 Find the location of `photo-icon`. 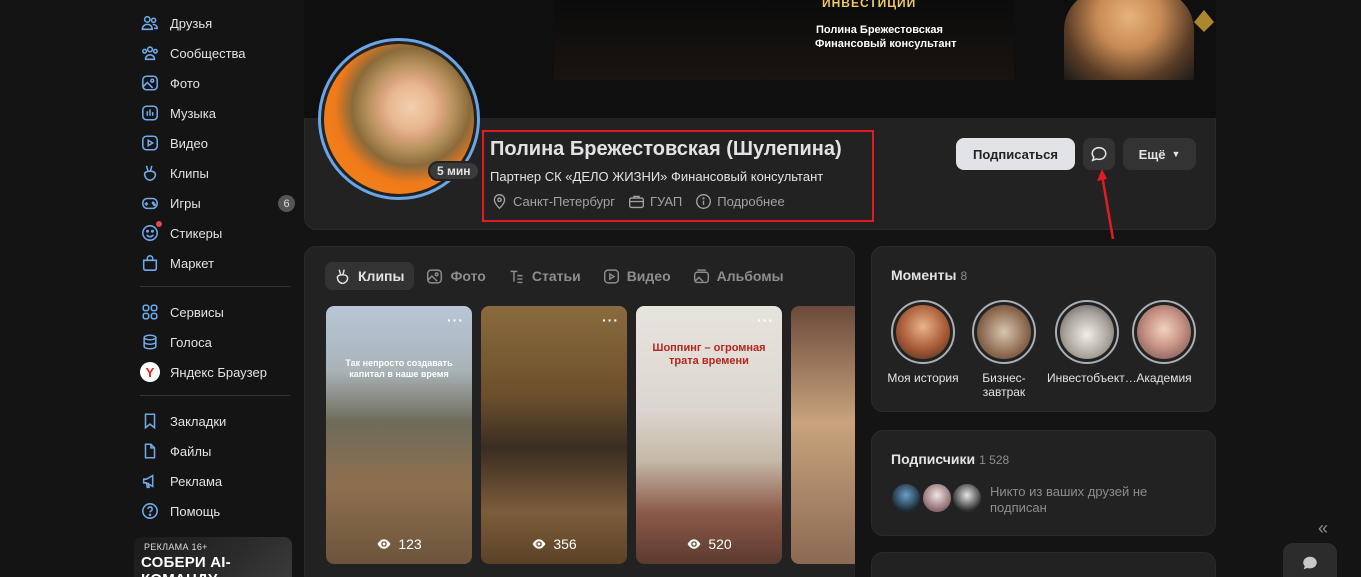

photo-icon is located at coordinates (150, 83).